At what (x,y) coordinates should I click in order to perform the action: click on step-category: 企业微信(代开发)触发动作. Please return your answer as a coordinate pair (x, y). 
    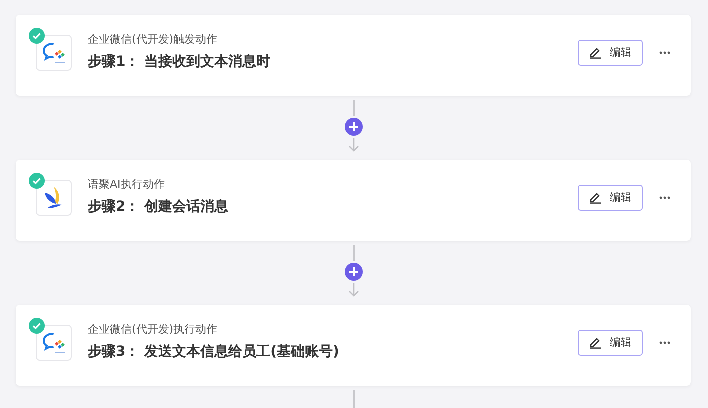
    Looking at the image, I should click on (153, 39).